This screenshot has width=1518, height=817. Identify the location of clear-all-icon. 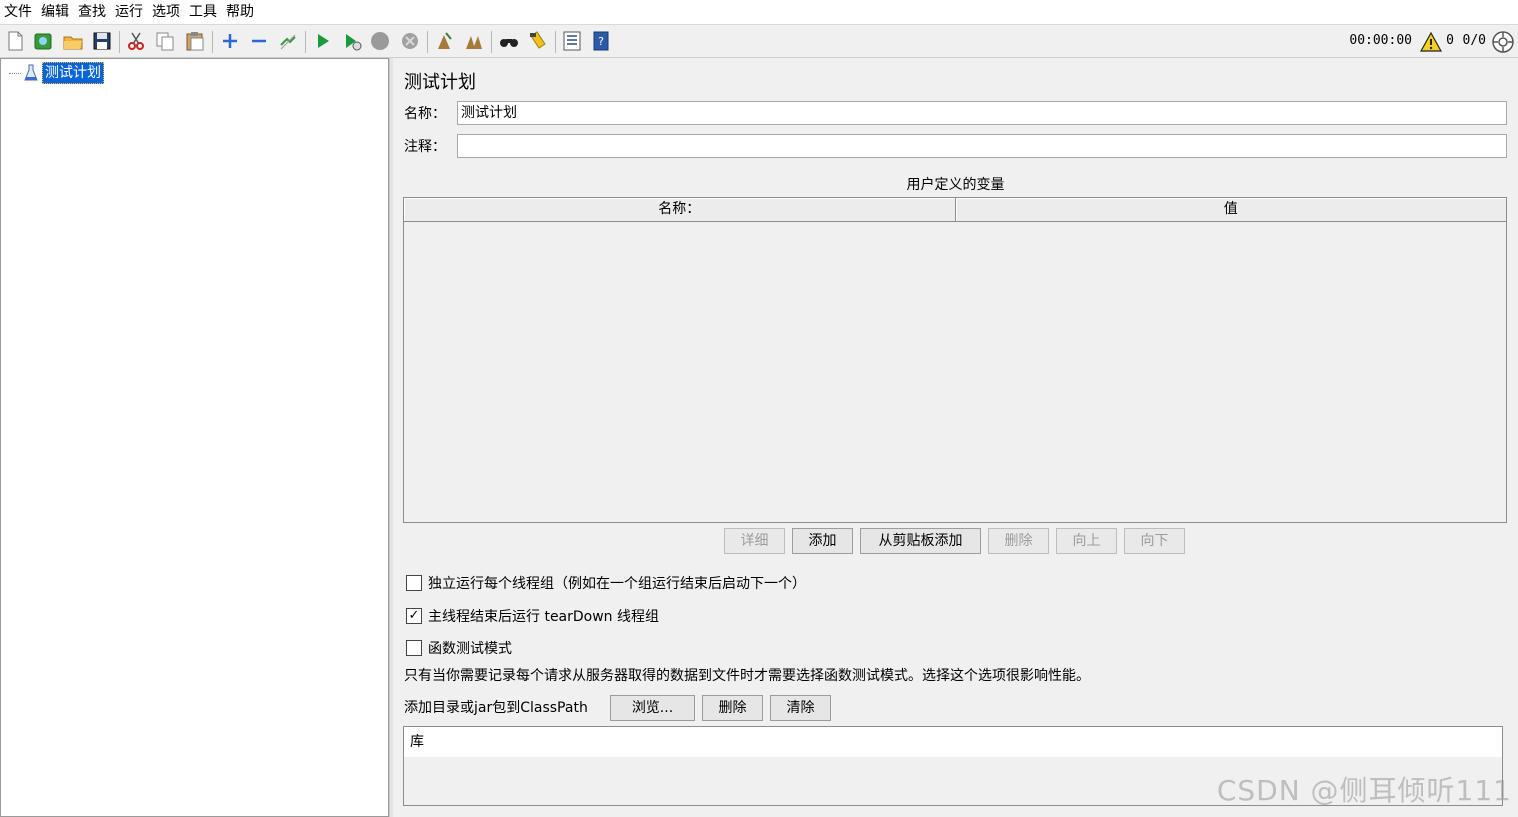
(474, 41).